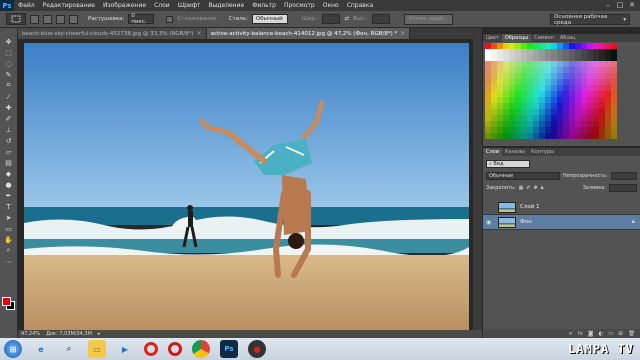 The height and width of the screenshot is (360, 640). Describe the element at coordinates (97, 349) in the screenshot. I see `folder-icon: ▭` at that location.